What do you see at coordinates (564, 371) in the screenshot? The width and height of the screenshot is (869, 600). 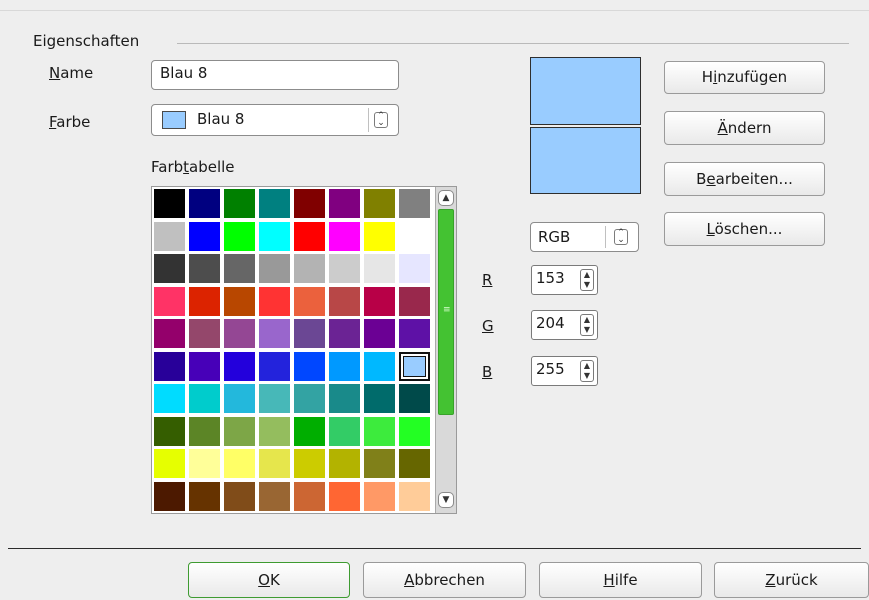 I see `blue-spinbox: 255 ▲ ▼` at bounding box center [564, 371].